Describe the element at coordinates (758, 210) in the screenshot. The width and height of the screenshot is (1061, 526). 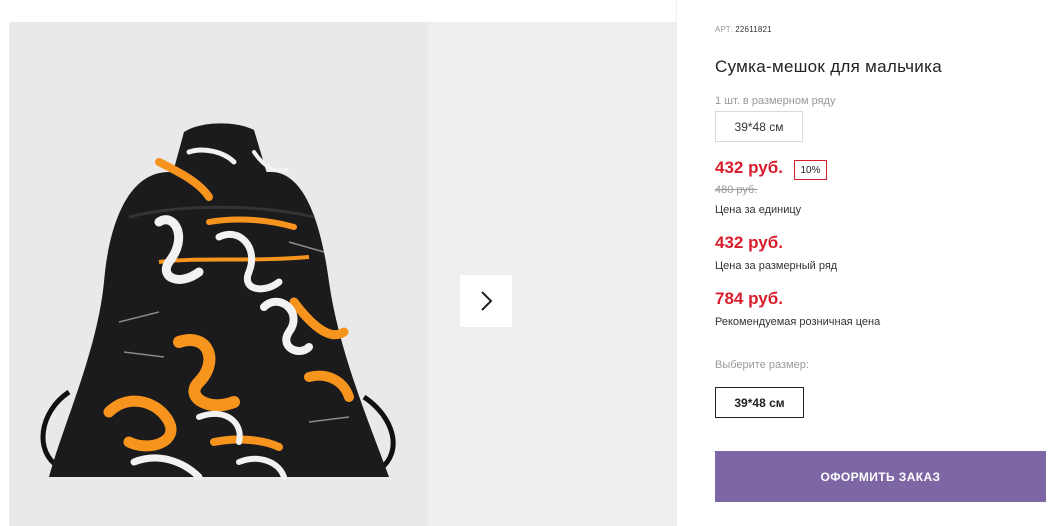
I see `unit-price-caption: Цена за единицу` at that location.